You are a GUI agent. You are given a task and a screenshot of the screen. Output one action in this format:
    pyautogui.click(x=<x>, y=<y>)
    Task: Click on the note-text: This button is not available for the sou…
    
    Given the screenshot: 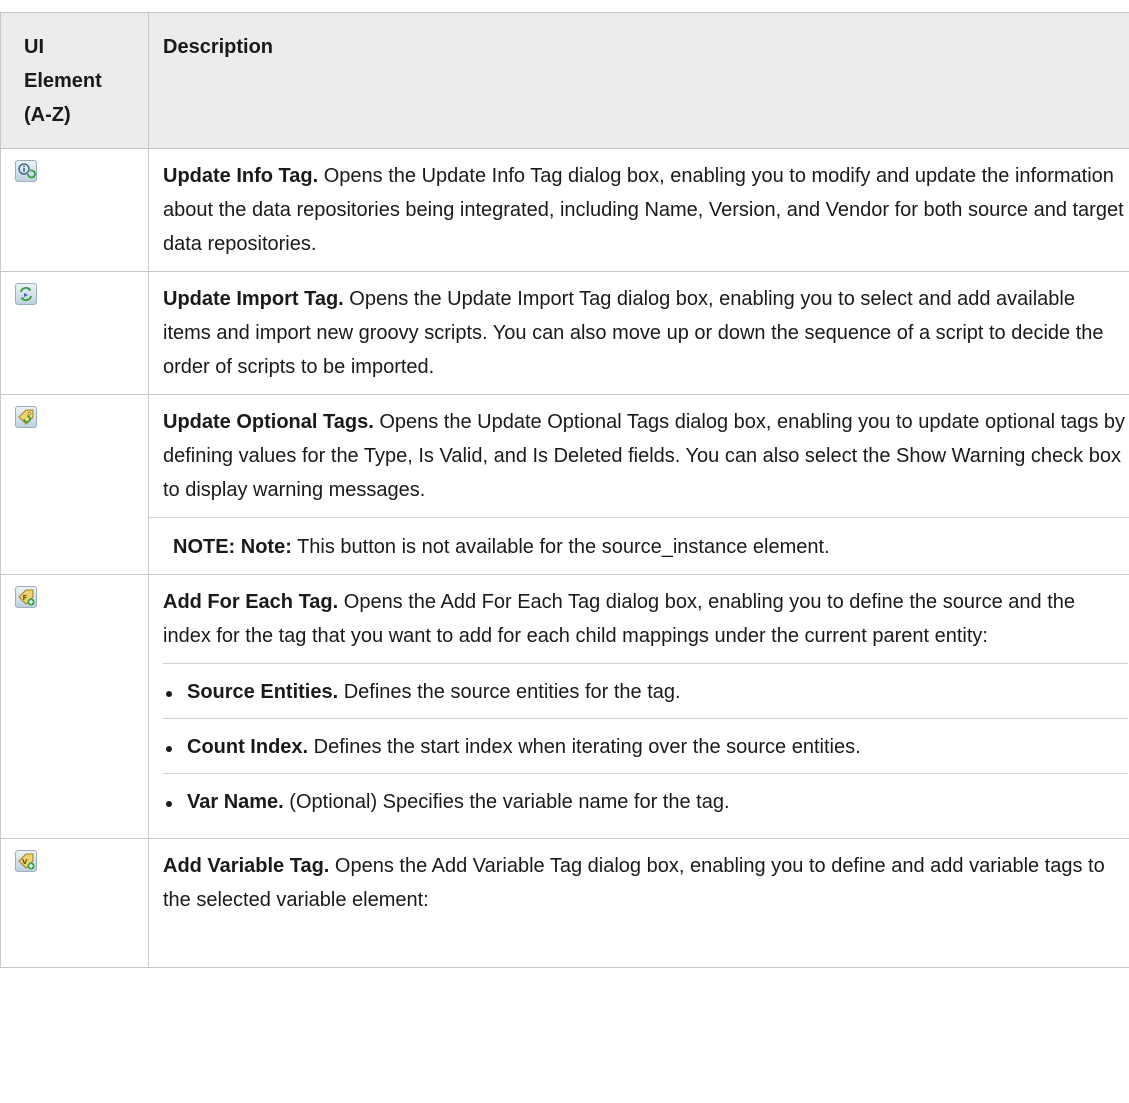 What is the action you would take?
    pyautogui.click(x=560, y=547)
    